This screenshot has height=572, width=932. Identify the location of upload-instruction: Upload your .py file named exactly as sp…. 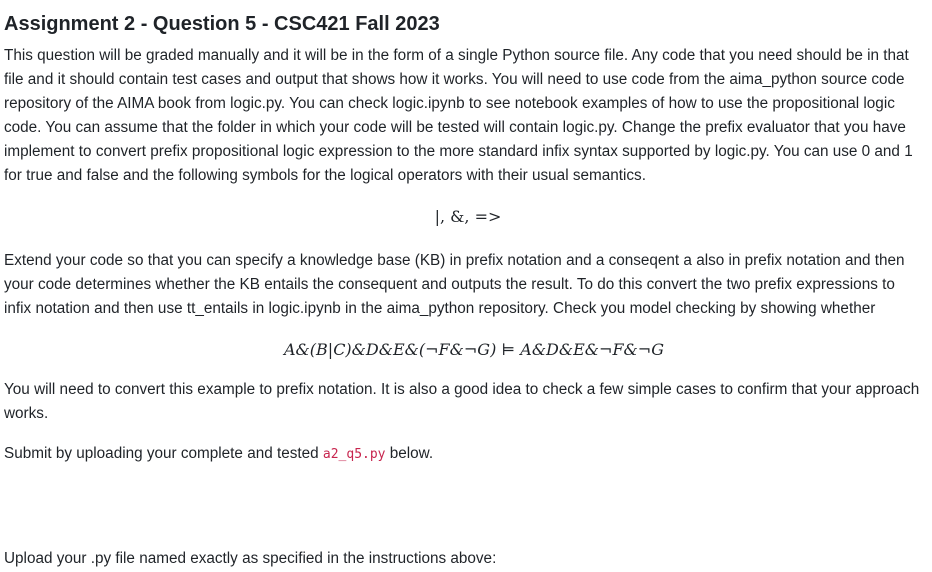
(250, 558).